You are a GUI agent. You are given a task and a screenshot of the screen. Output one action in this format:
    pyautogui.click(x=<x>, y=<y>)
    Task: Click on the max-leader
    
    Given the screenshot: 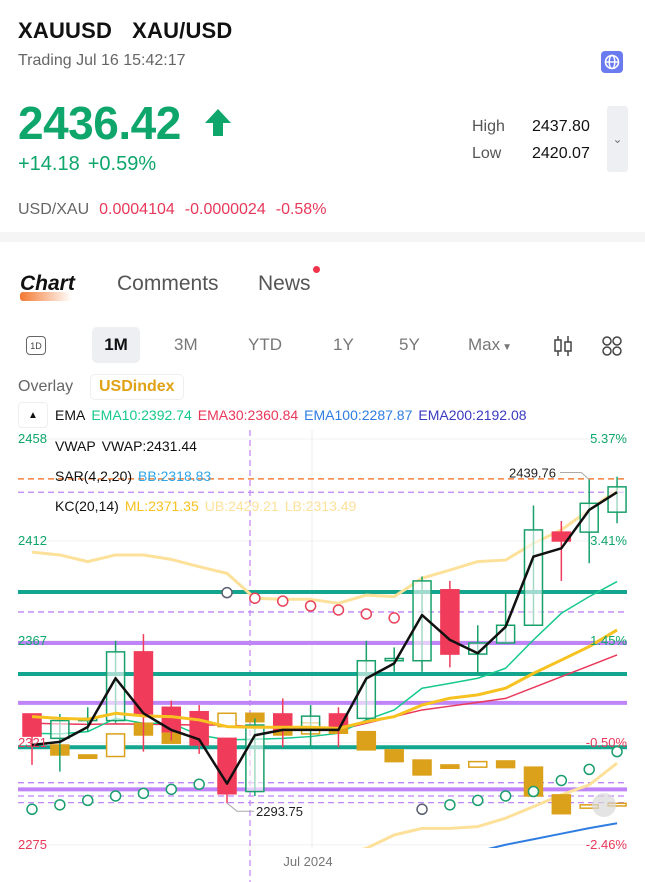 What is the action you would take?
    pyautogui.click(x=575, y=475)
    